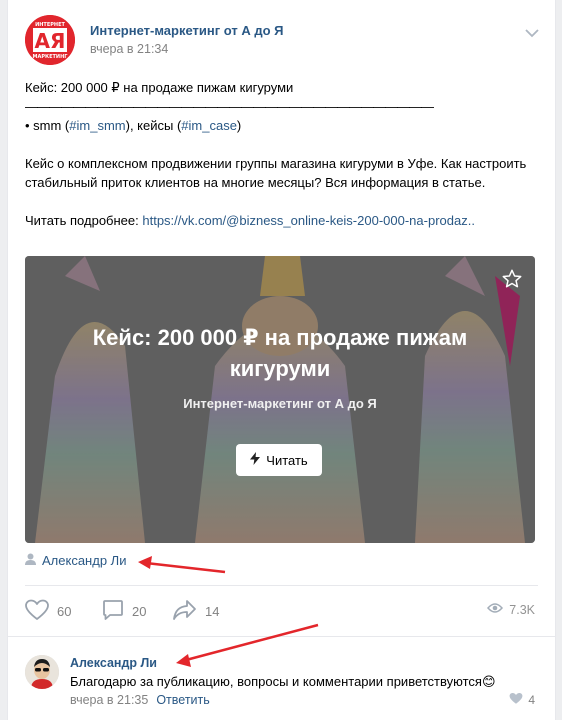 This screenshot has width=562, height=720. I want to click on post-author-name: Александр Ли, so click(84, 560).